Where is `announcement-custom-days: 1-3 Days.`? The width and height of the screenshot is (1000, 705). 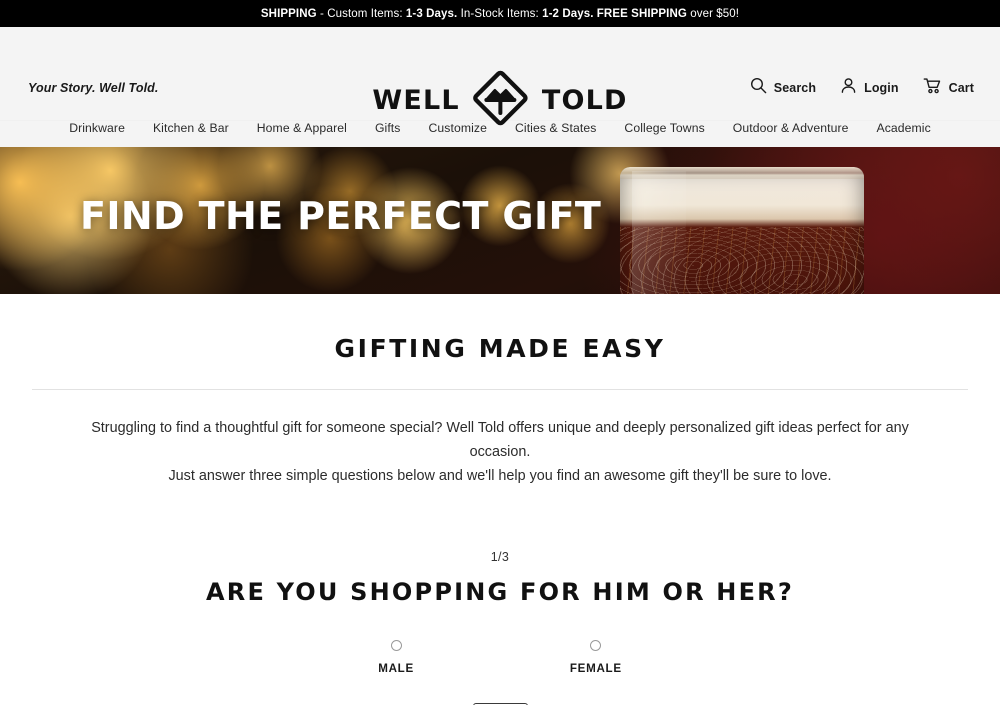 announcement-custom-days: 1-3 Days. is located at coordinates (431, 13).